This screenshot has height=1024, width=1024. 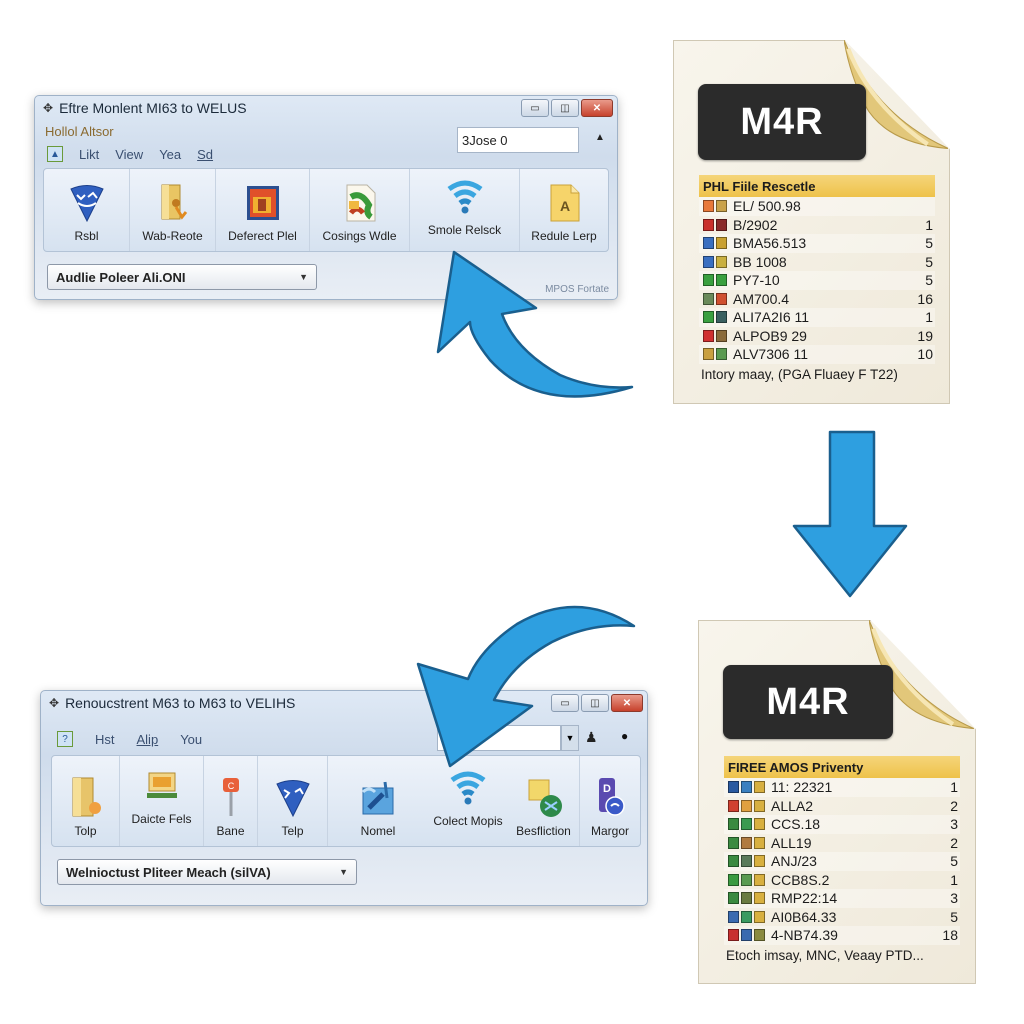 What do you see at coordinates (842, 898) in the screenshot?
I see `list-item: RMP22:14 3` at bounding box center [842, 898].